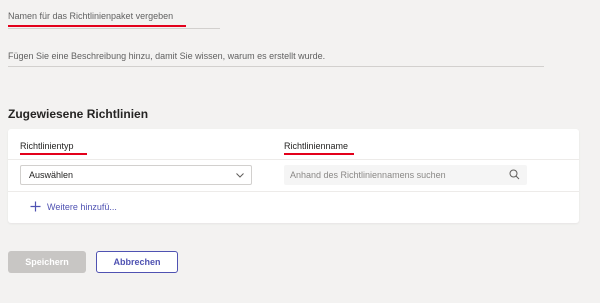  Describe the element at coordinates (240, 175) in the screenshot. I see `chevron-down-icon` at that location.